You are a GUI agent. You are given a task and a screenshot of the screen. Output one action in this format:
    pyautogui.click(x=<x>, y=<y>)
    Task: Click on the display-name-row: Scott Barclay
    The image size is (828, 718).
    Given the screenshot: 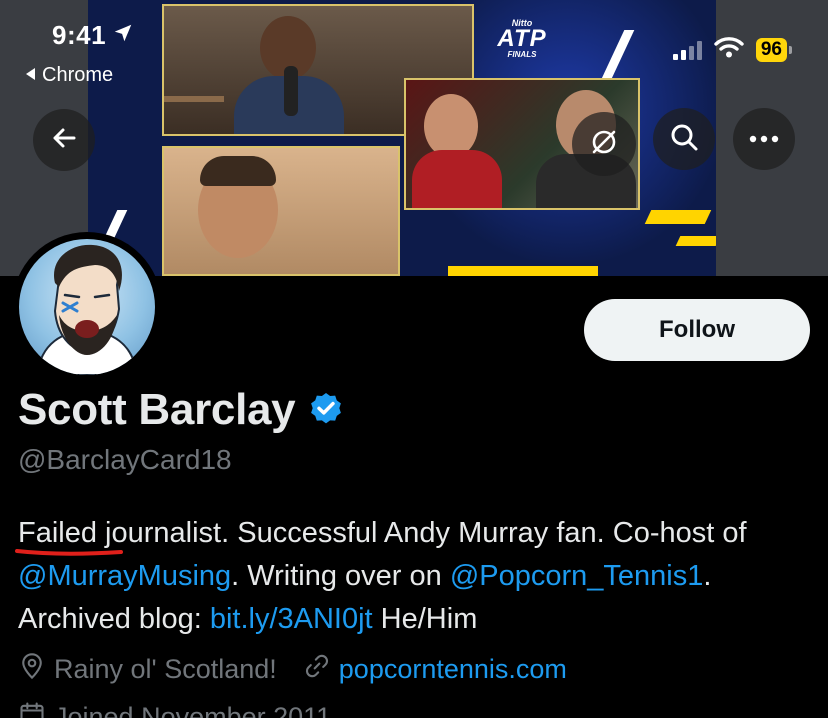 What is the action you would take?
    pyautogui.click(x=181, y=410)
    